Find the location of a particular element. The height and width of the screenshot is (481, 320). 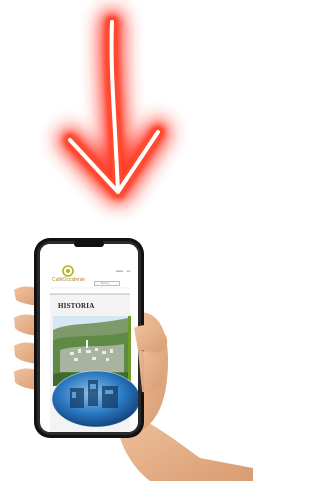

page-heading: HISTORIA is located at coordinates (76, 306).